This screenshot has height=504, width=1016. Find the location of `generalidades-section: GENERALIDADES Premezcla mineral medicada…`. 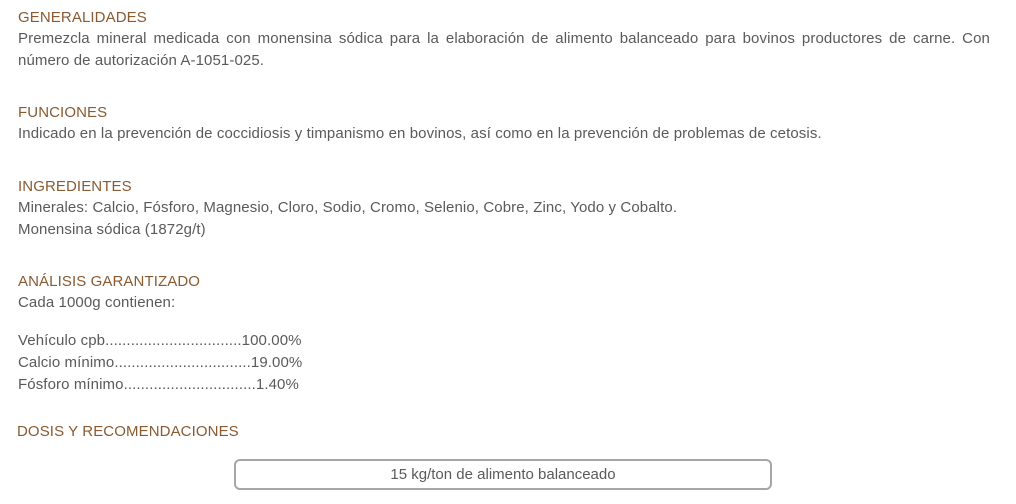

generalidades-section: GENERALIDADES Premezcla mineral medicada… is located at coordinates (504, 40).